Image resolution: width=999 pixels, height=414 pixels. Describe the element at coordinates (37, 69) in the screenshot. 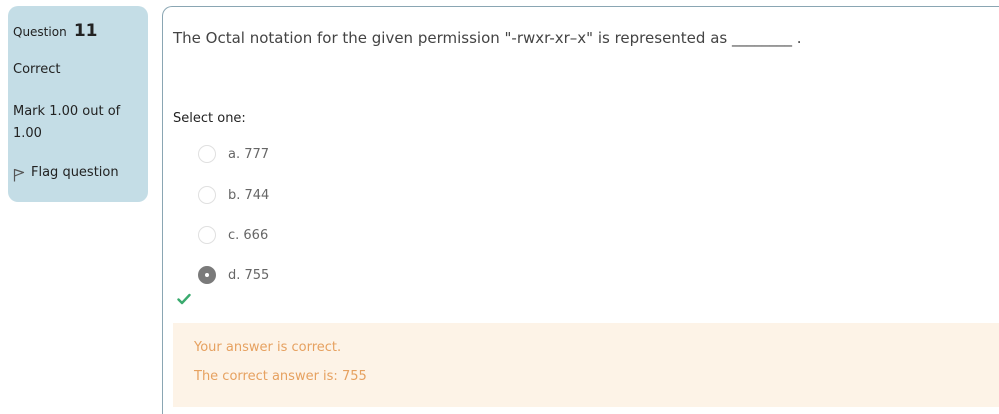

I see `question-state: Correct` at that location.